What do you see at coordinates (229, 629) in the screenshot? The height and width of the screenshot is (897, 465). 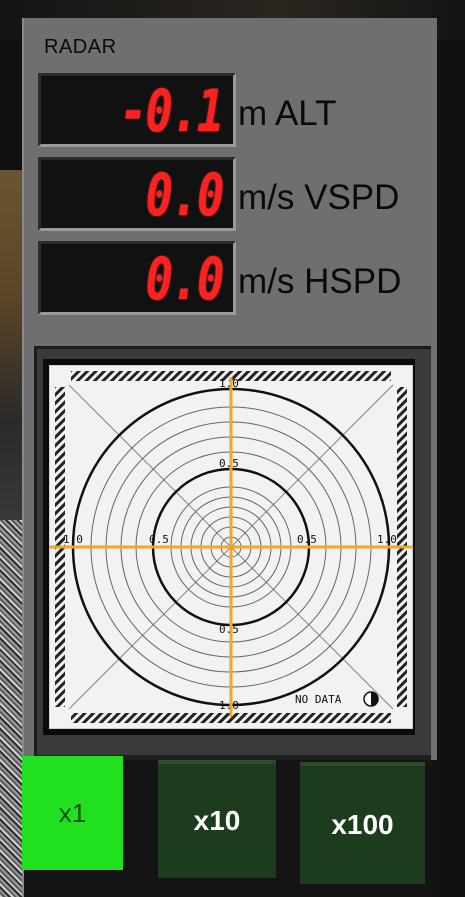 I see `tick-label-lower-mid: 0.5` at bounding box center [229, 629].